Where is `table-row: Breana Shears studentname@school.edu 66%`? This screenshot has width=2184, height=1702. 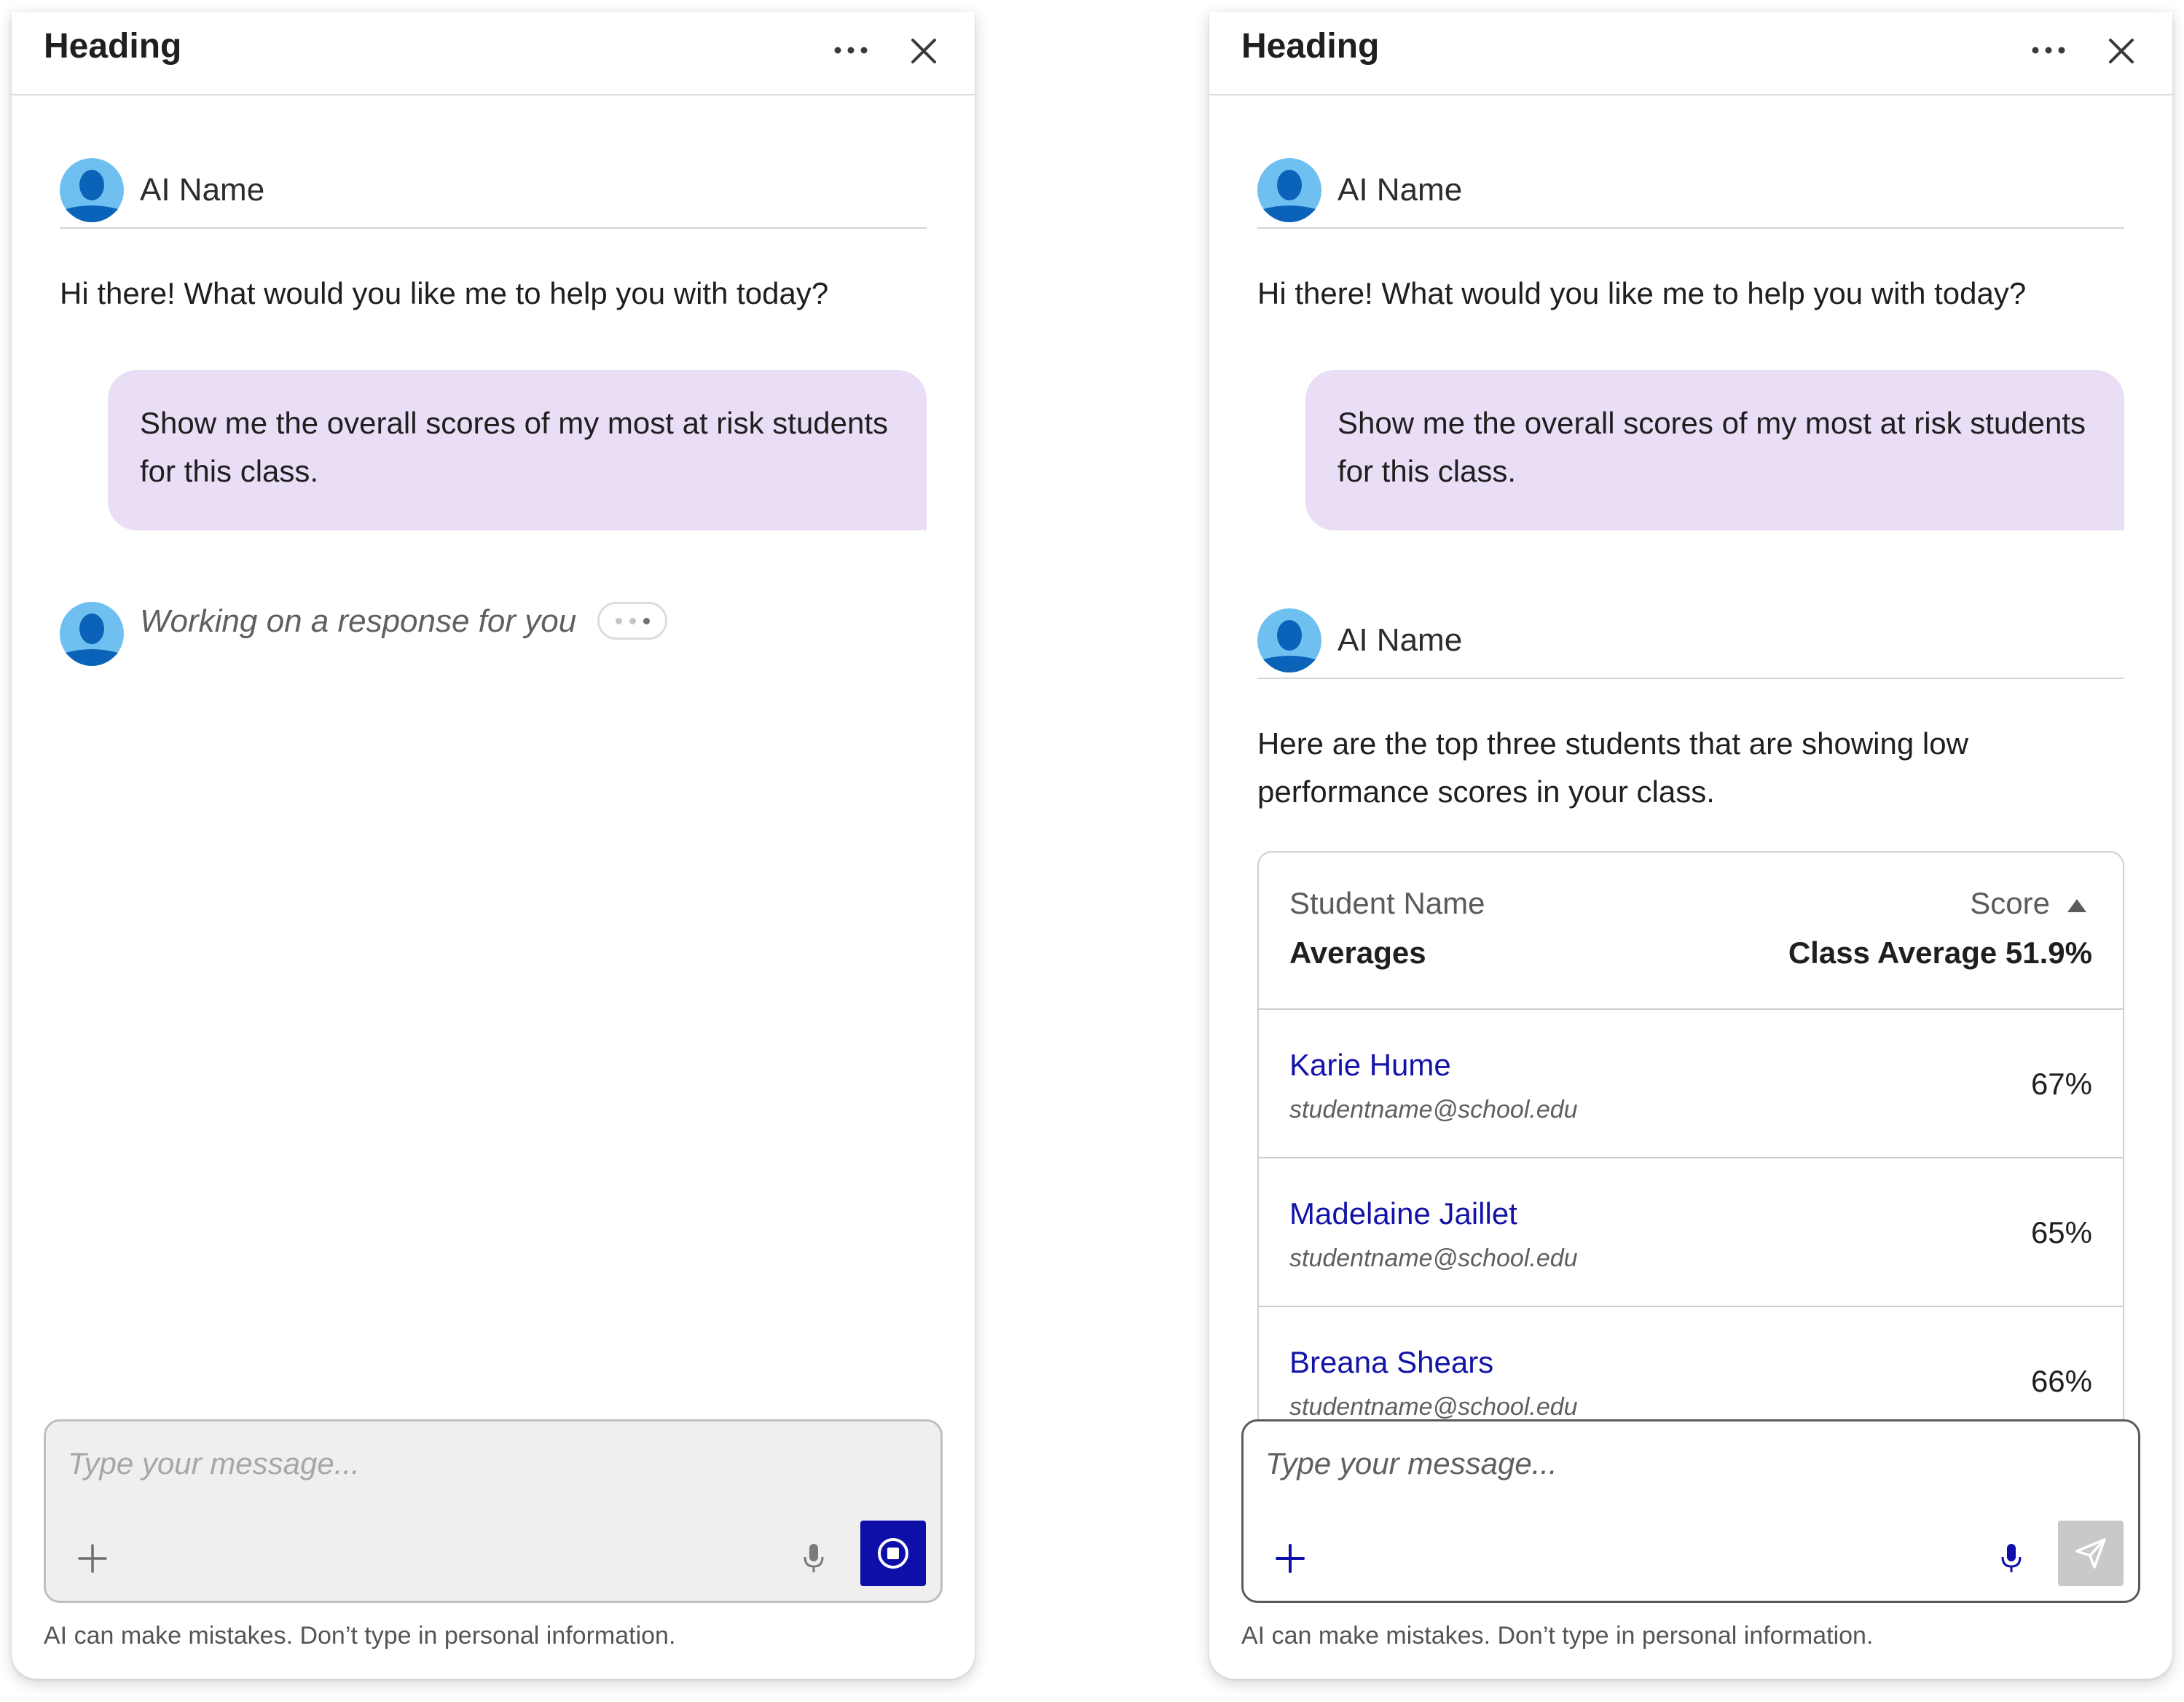
table-row: Breana Shears studentname@school.edu 66% is located at coordinates (1691, 1363).